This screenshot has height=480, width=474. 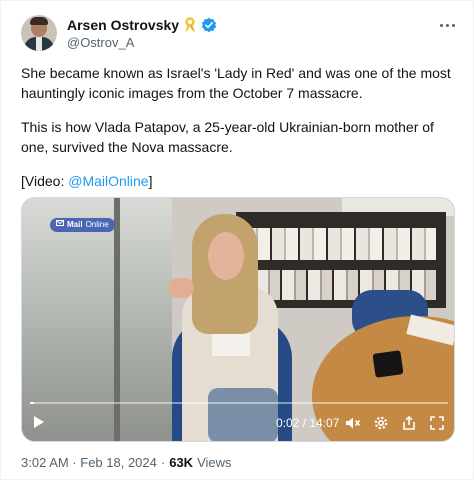 I want to click on ribbon-icon, so click(x=190, y=24).